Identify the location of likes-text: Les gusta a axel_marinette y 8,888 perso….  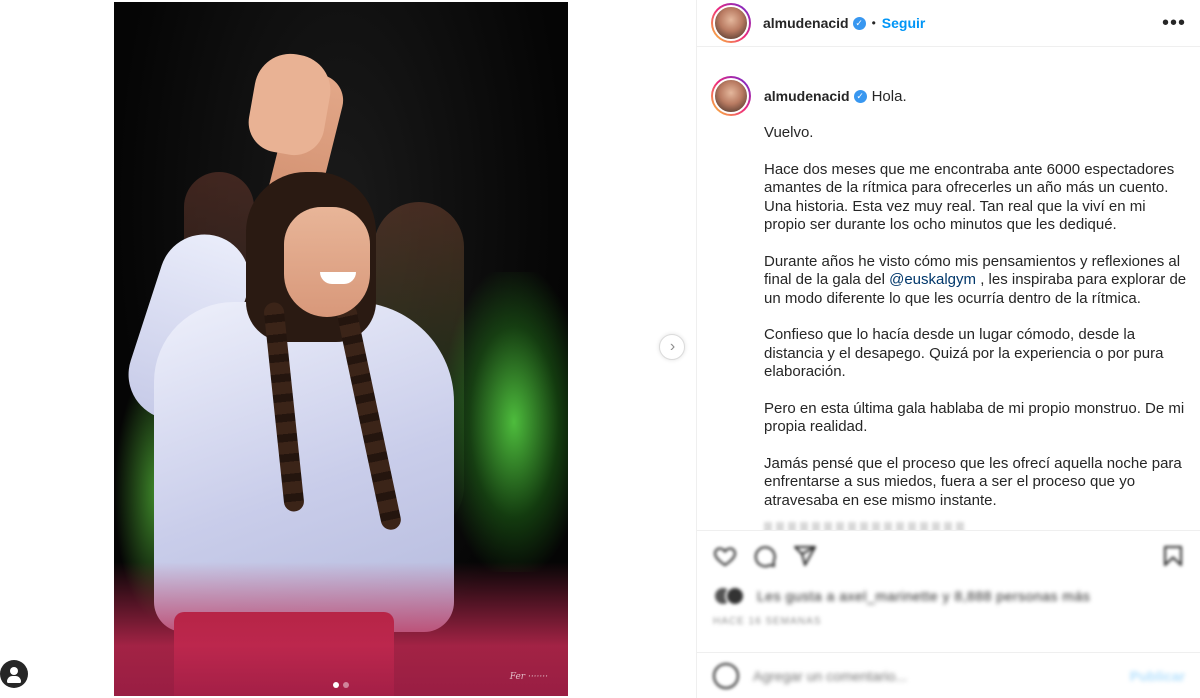
(923, 596).